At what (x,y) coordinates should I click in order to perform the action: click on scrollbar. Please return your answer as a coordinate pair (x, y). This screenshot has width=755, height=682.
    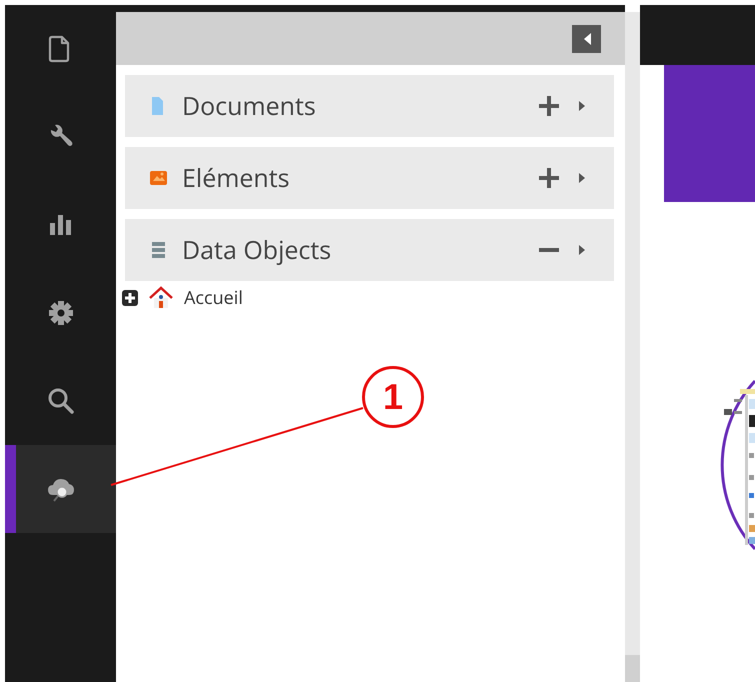
    Looking at the image, I should click on (632, 347).